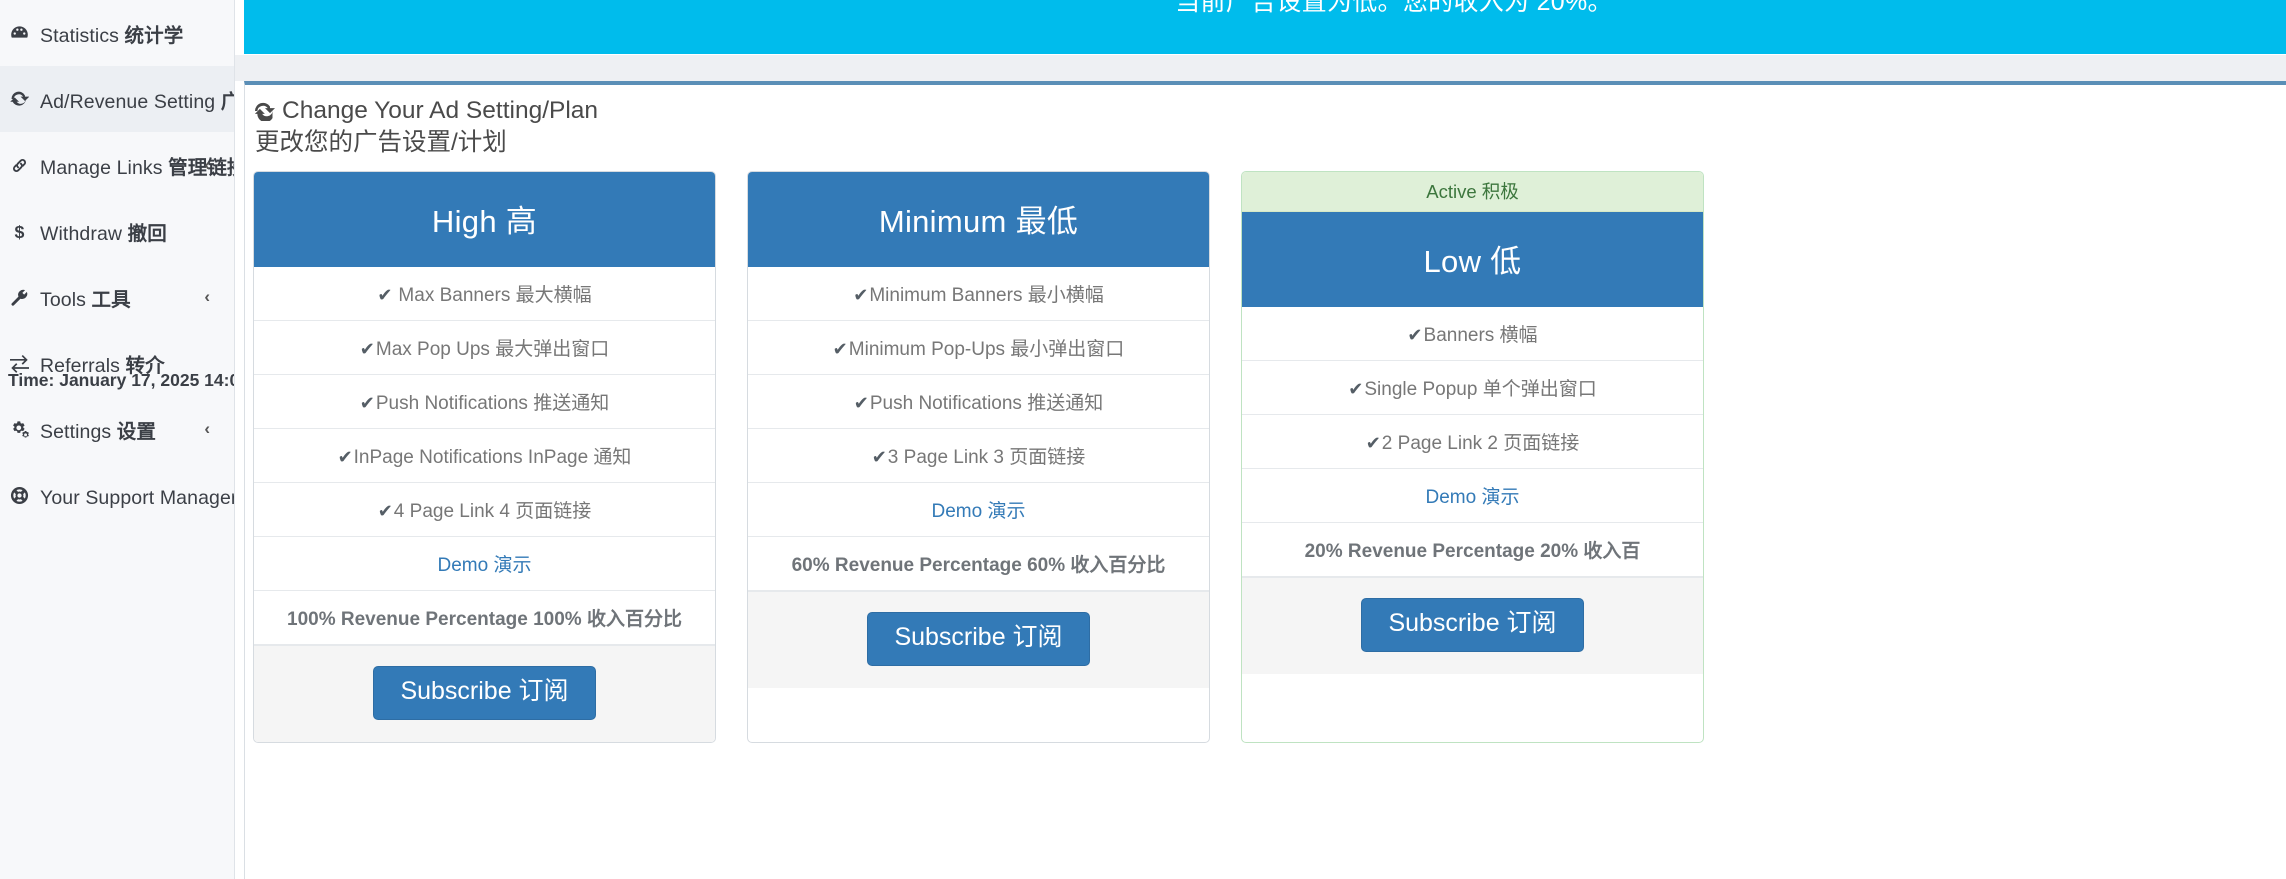 The height and width of the screenshot is (879, 2286). I want to click on feature-label: 3 Page Link 3 页面链接, so click(986, 457).